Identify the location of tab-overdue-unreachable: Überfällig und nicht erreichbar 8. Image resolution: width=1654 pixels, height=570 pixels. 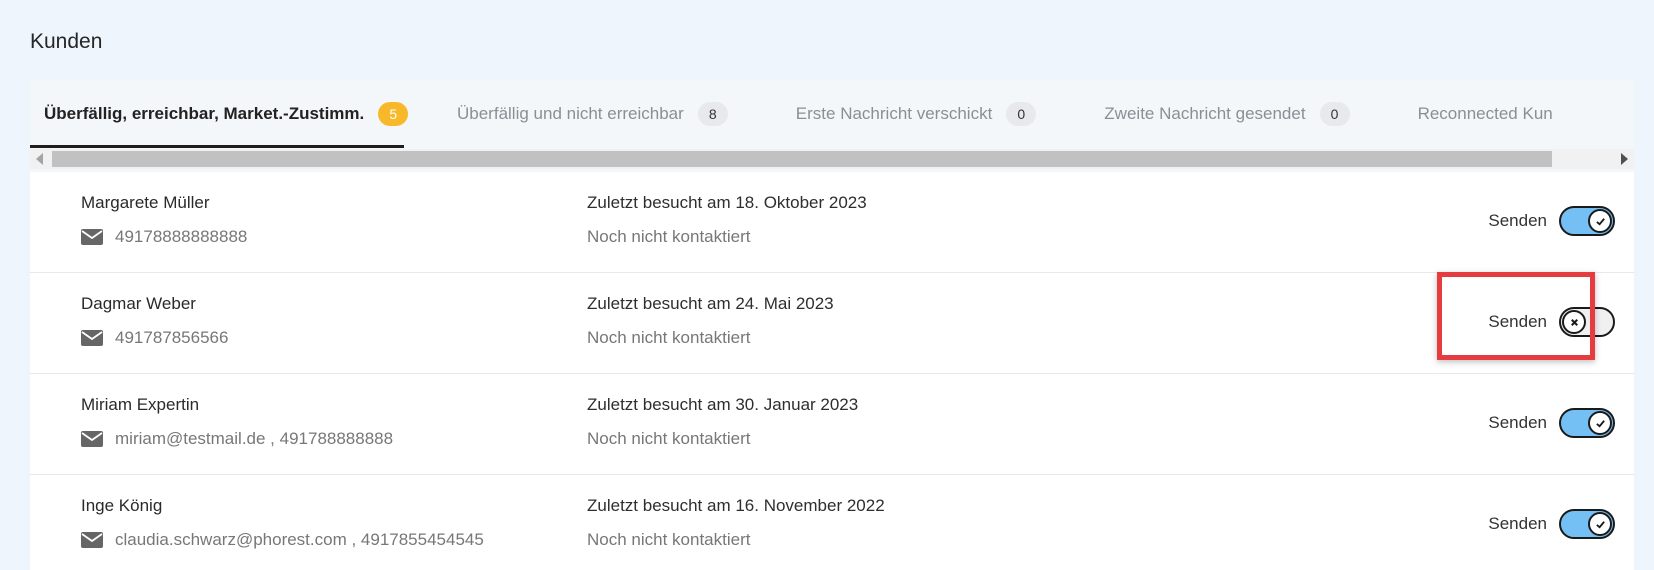
(566, 114).